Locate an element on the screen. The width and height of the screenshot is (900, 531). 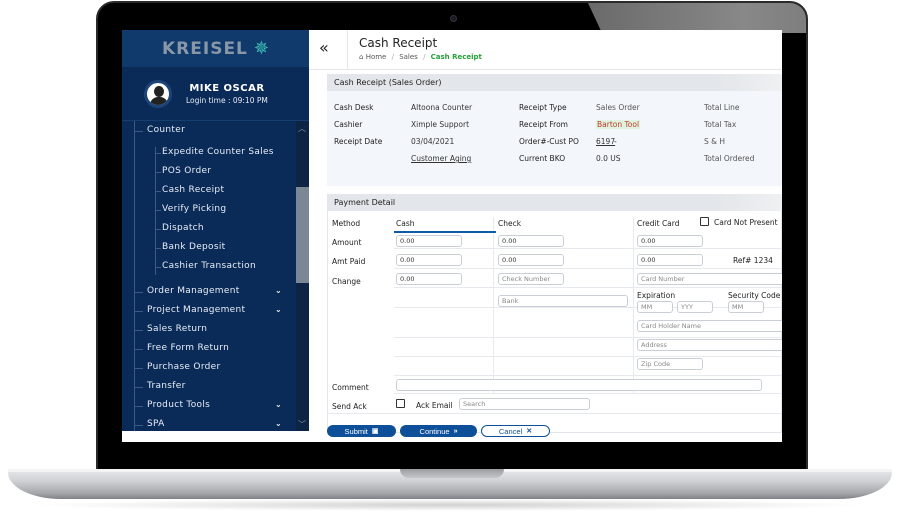
sh-label: S & H is located at coordinates (715, 141).